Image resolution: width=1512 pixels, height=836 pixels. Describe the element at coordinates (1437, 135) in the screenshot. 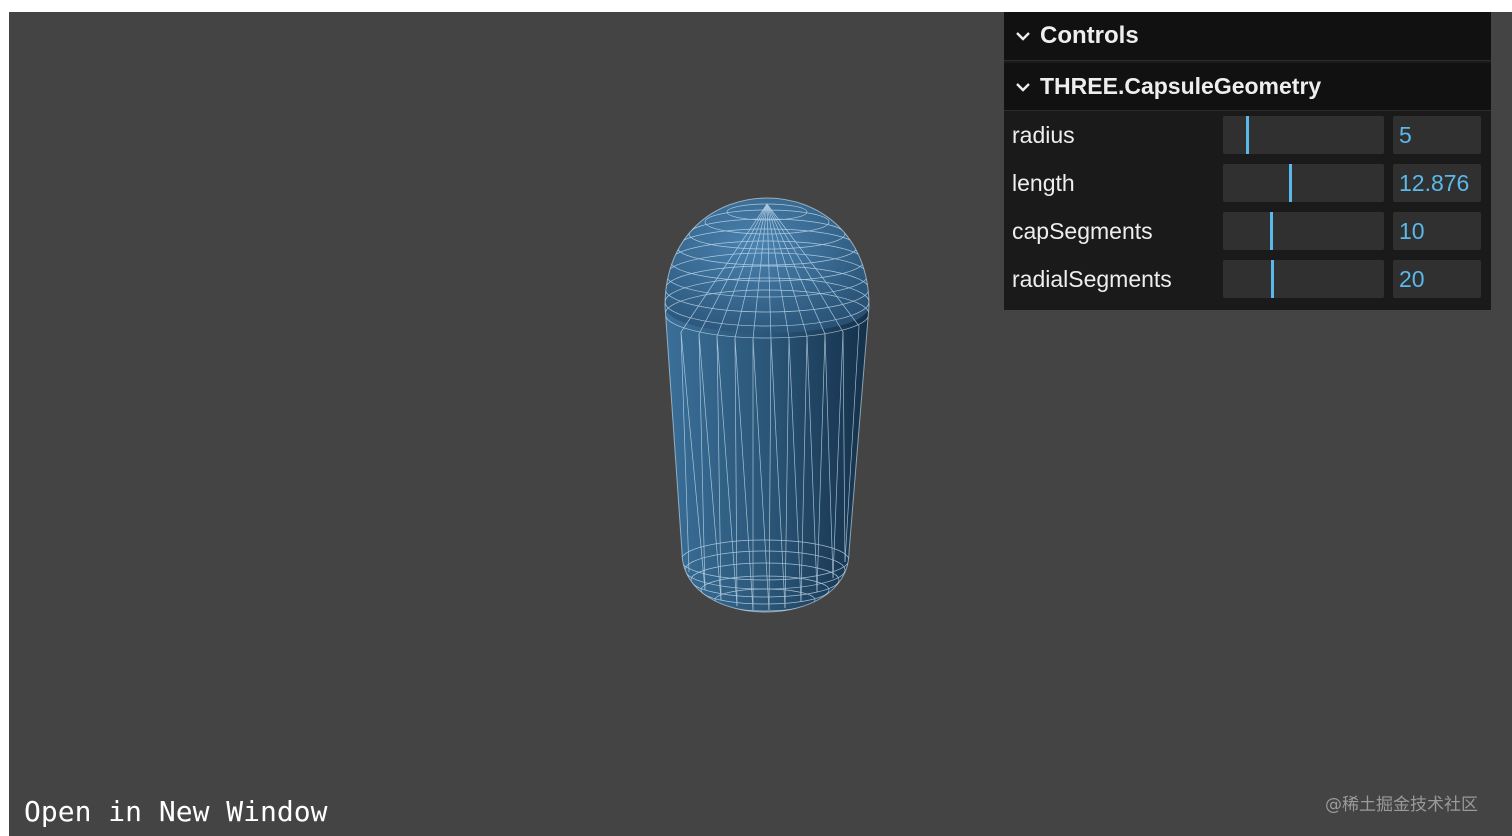

I see `radius-input: 5` at that location.